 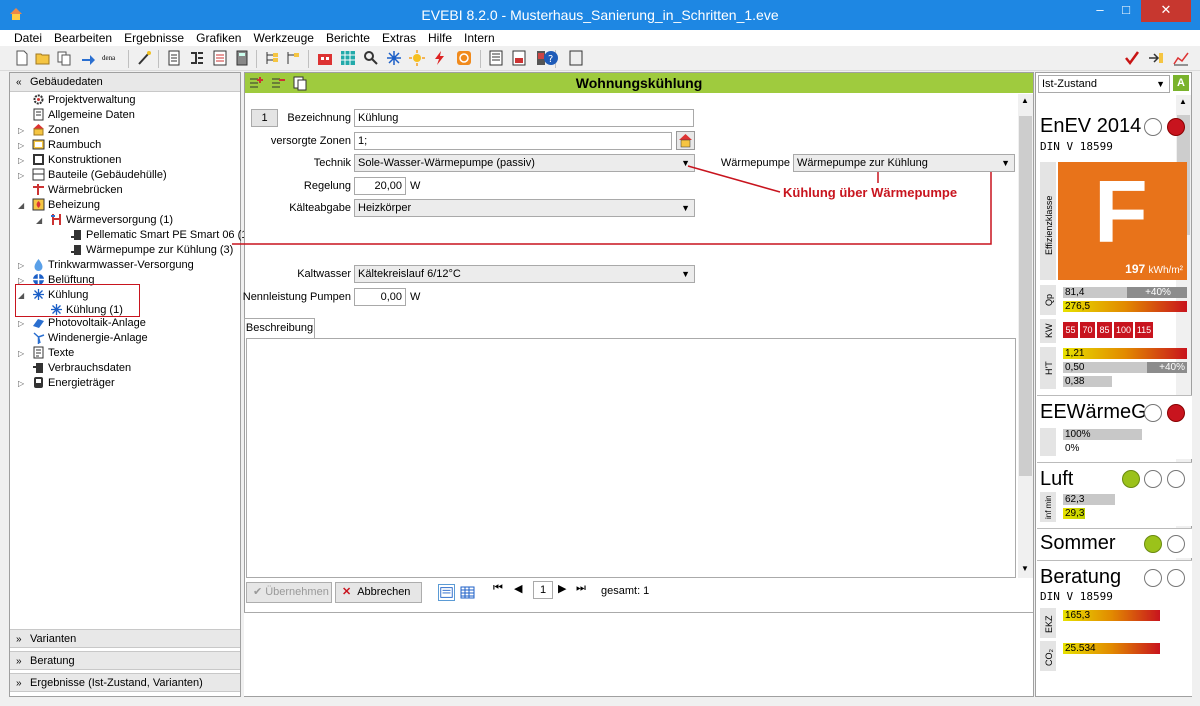 What do you see at coordinates (77, 190) in the screenshot?
I see `tree-waermebruecken: Wärmebrücken` at bounding box center [77, 190].